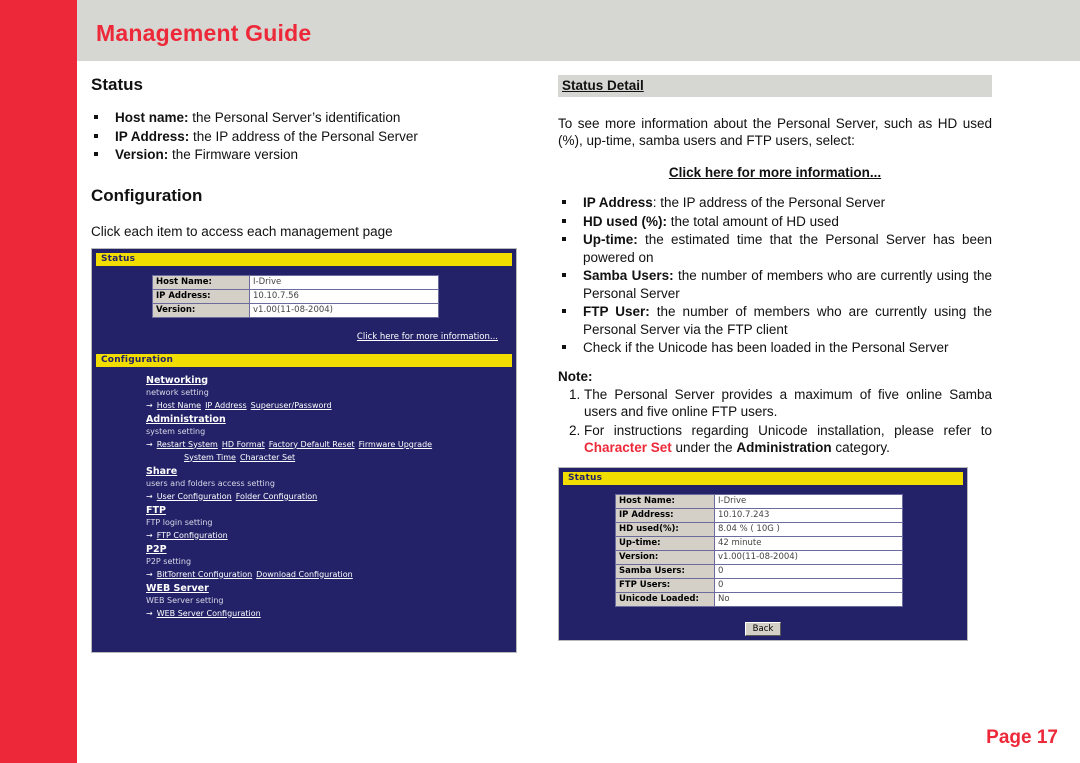  What do you see at coordinates (209, 613) in the screenshot?
I see `config-link: WEB Server Configuration` at bounding box center [209, 613].